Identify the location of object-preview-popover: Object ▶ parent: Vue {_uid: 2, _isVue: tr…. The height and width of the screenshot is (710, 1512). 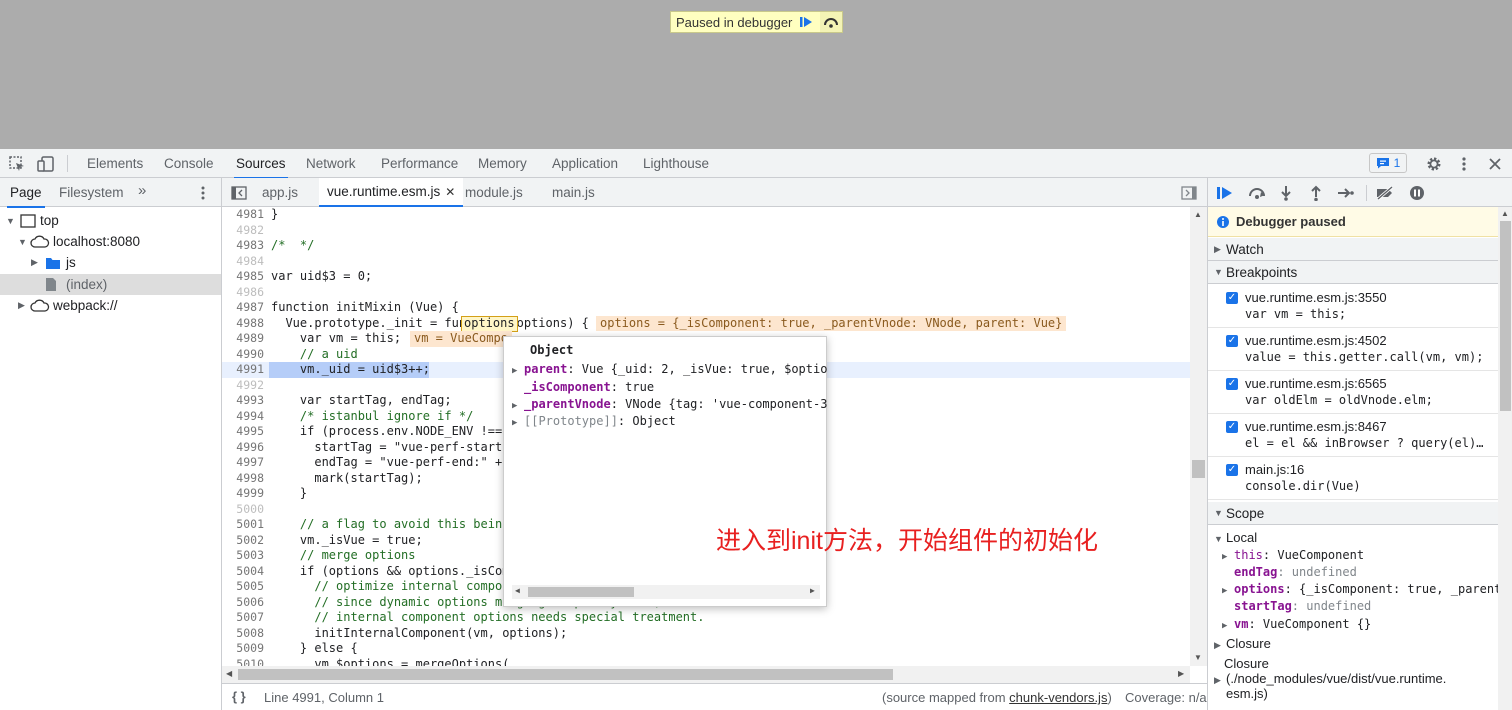
(665, 471).